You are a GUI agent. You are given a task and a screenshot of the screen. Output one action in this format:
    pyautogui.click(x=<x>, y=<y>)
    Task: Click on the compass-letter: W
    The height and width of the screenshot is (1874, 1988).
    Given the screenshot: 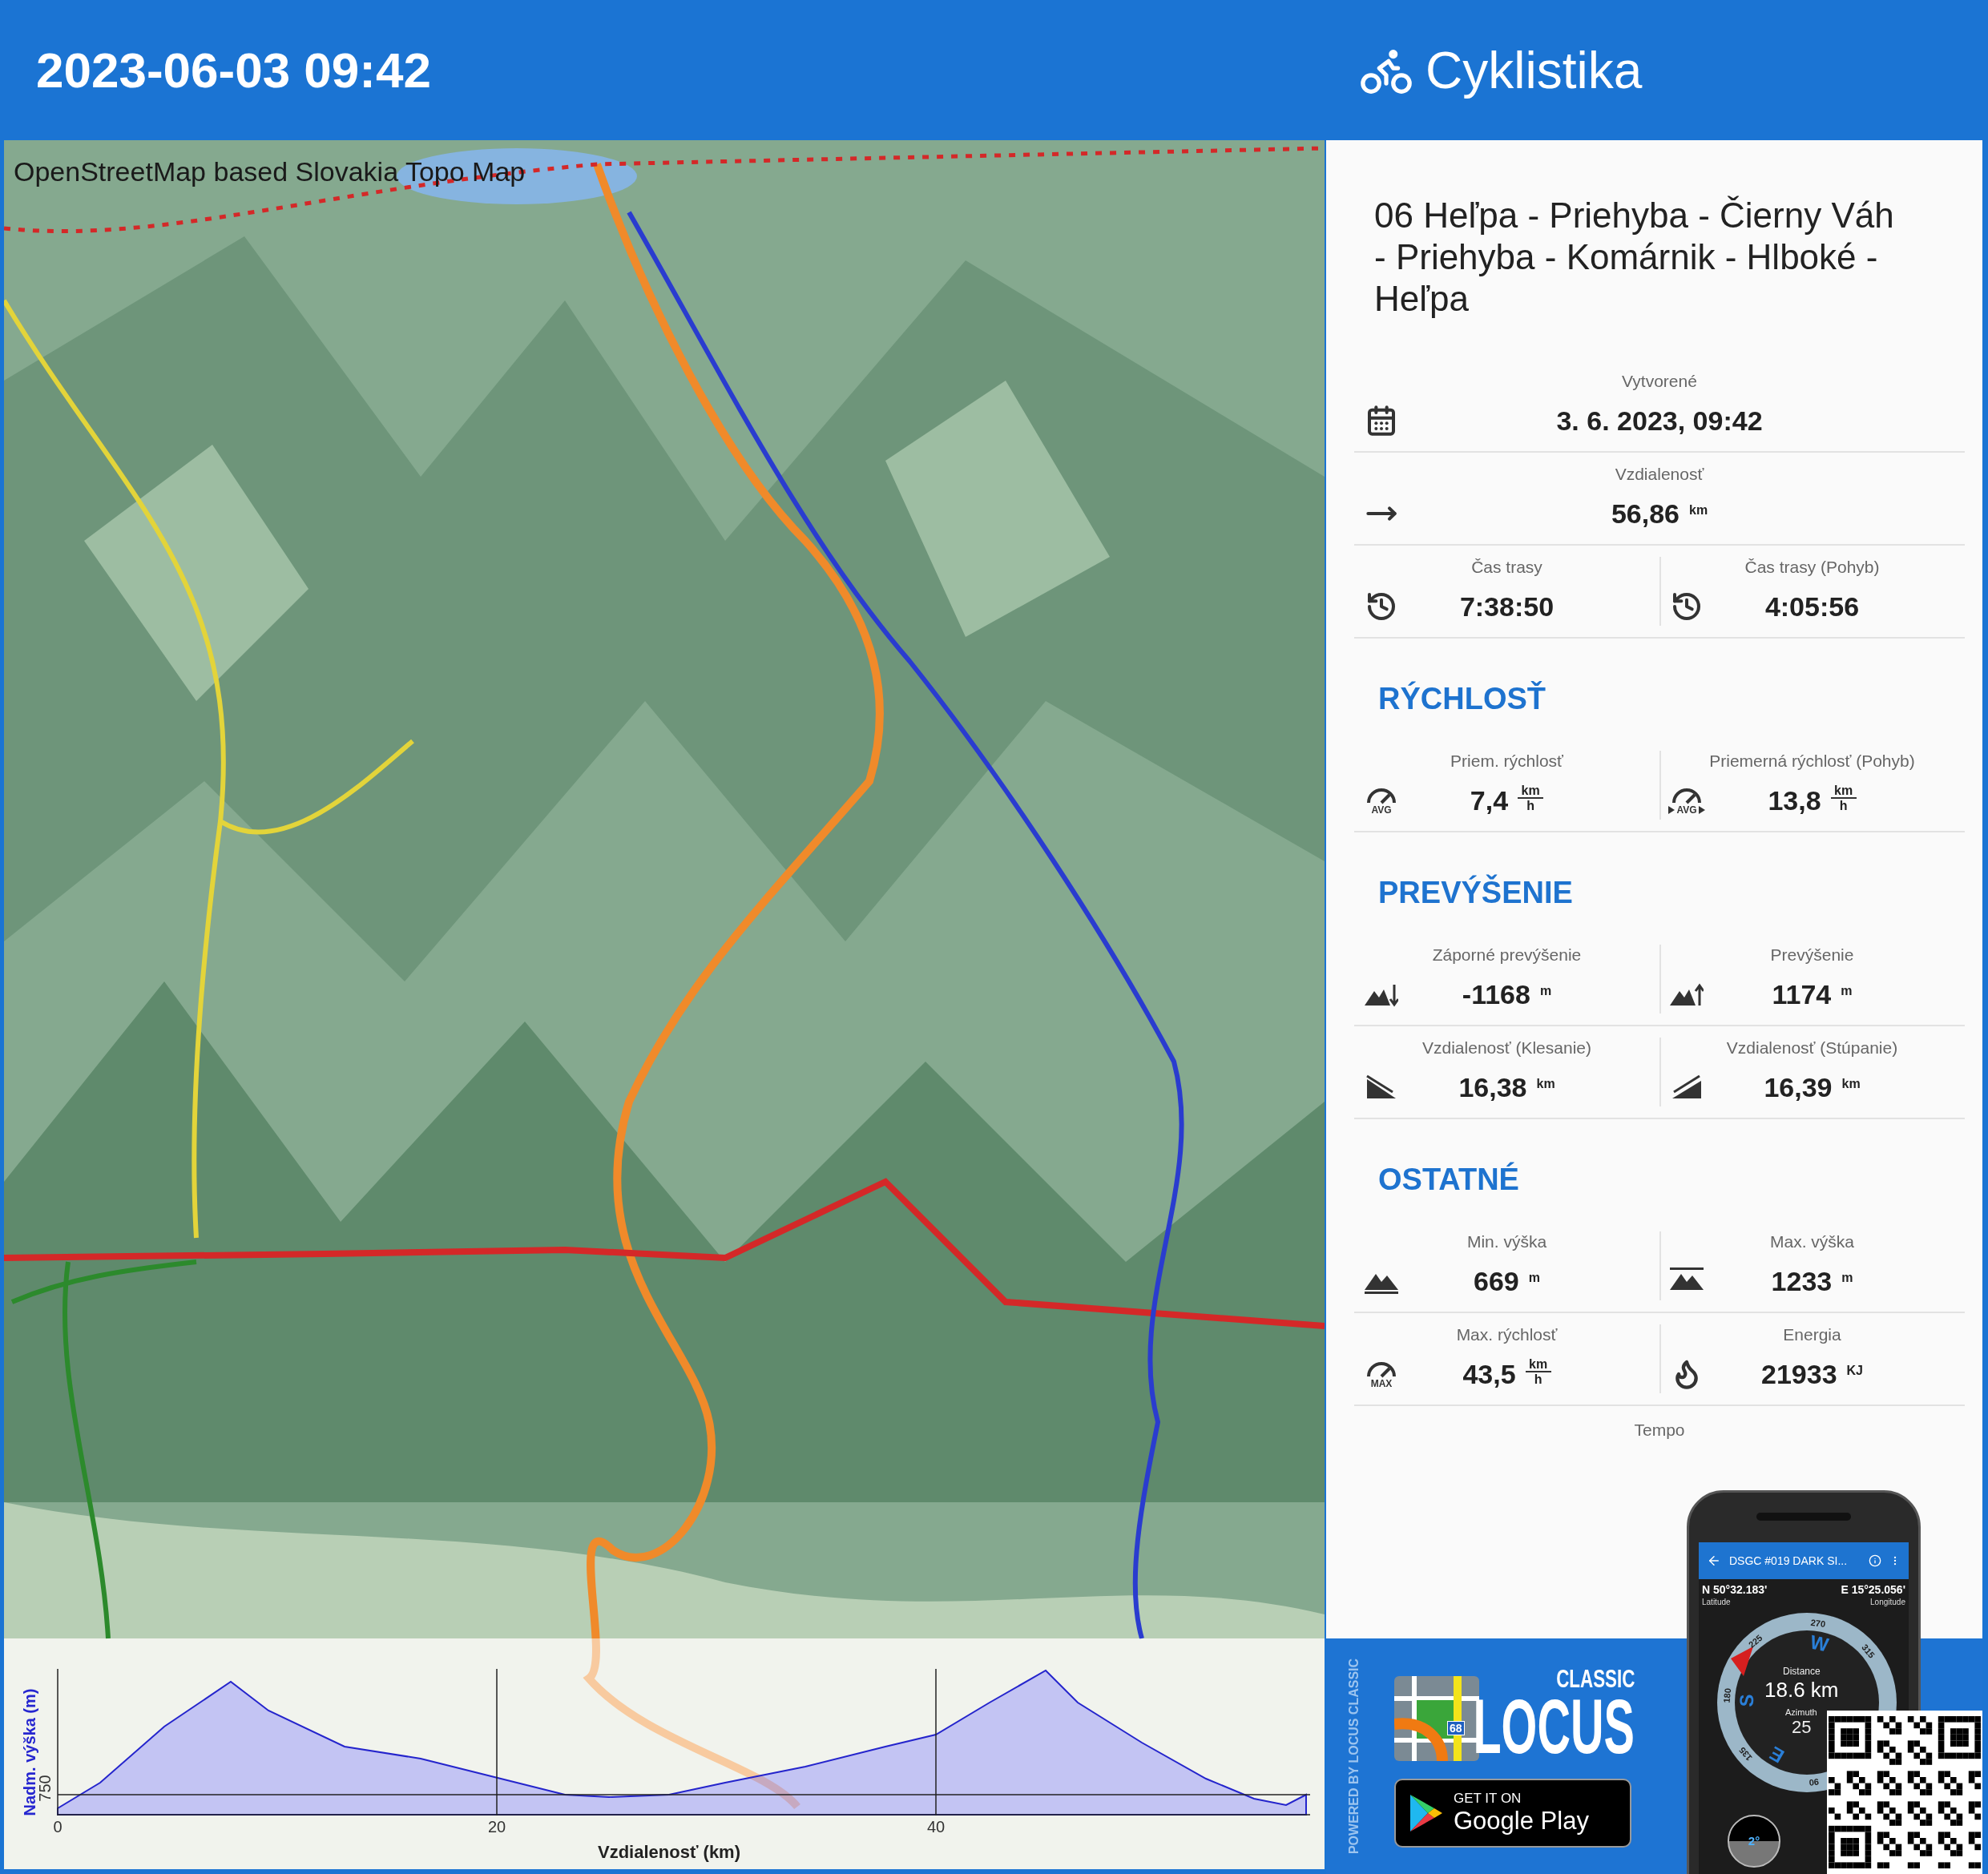 What is the action you would take?
    pyautogui.click(x=1819, y=1643)
    